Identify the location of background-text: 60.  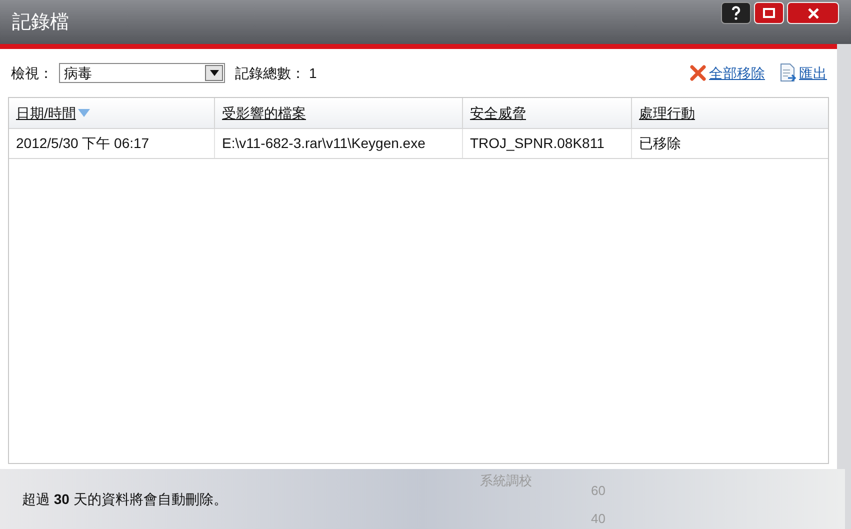
(598, 491).